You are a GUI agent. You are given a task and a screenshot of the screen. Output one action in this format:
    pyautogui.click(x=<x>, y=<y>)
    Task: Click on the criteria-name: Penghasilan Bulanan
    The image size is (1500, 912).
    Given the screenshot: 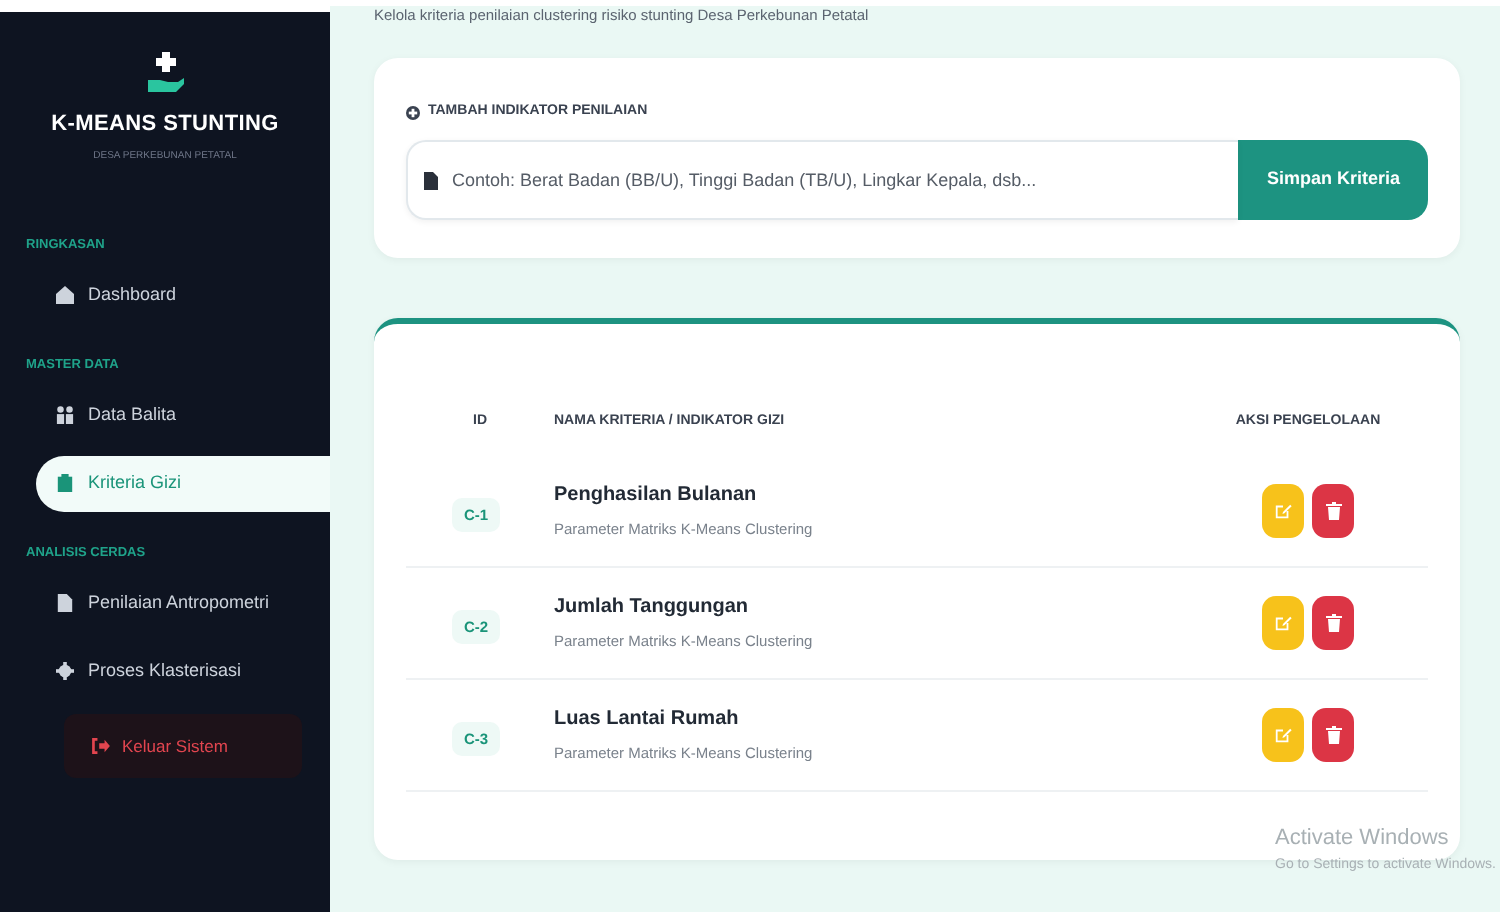 What is the action you would take?
    pyautogui.click(x=656, y=496)
    